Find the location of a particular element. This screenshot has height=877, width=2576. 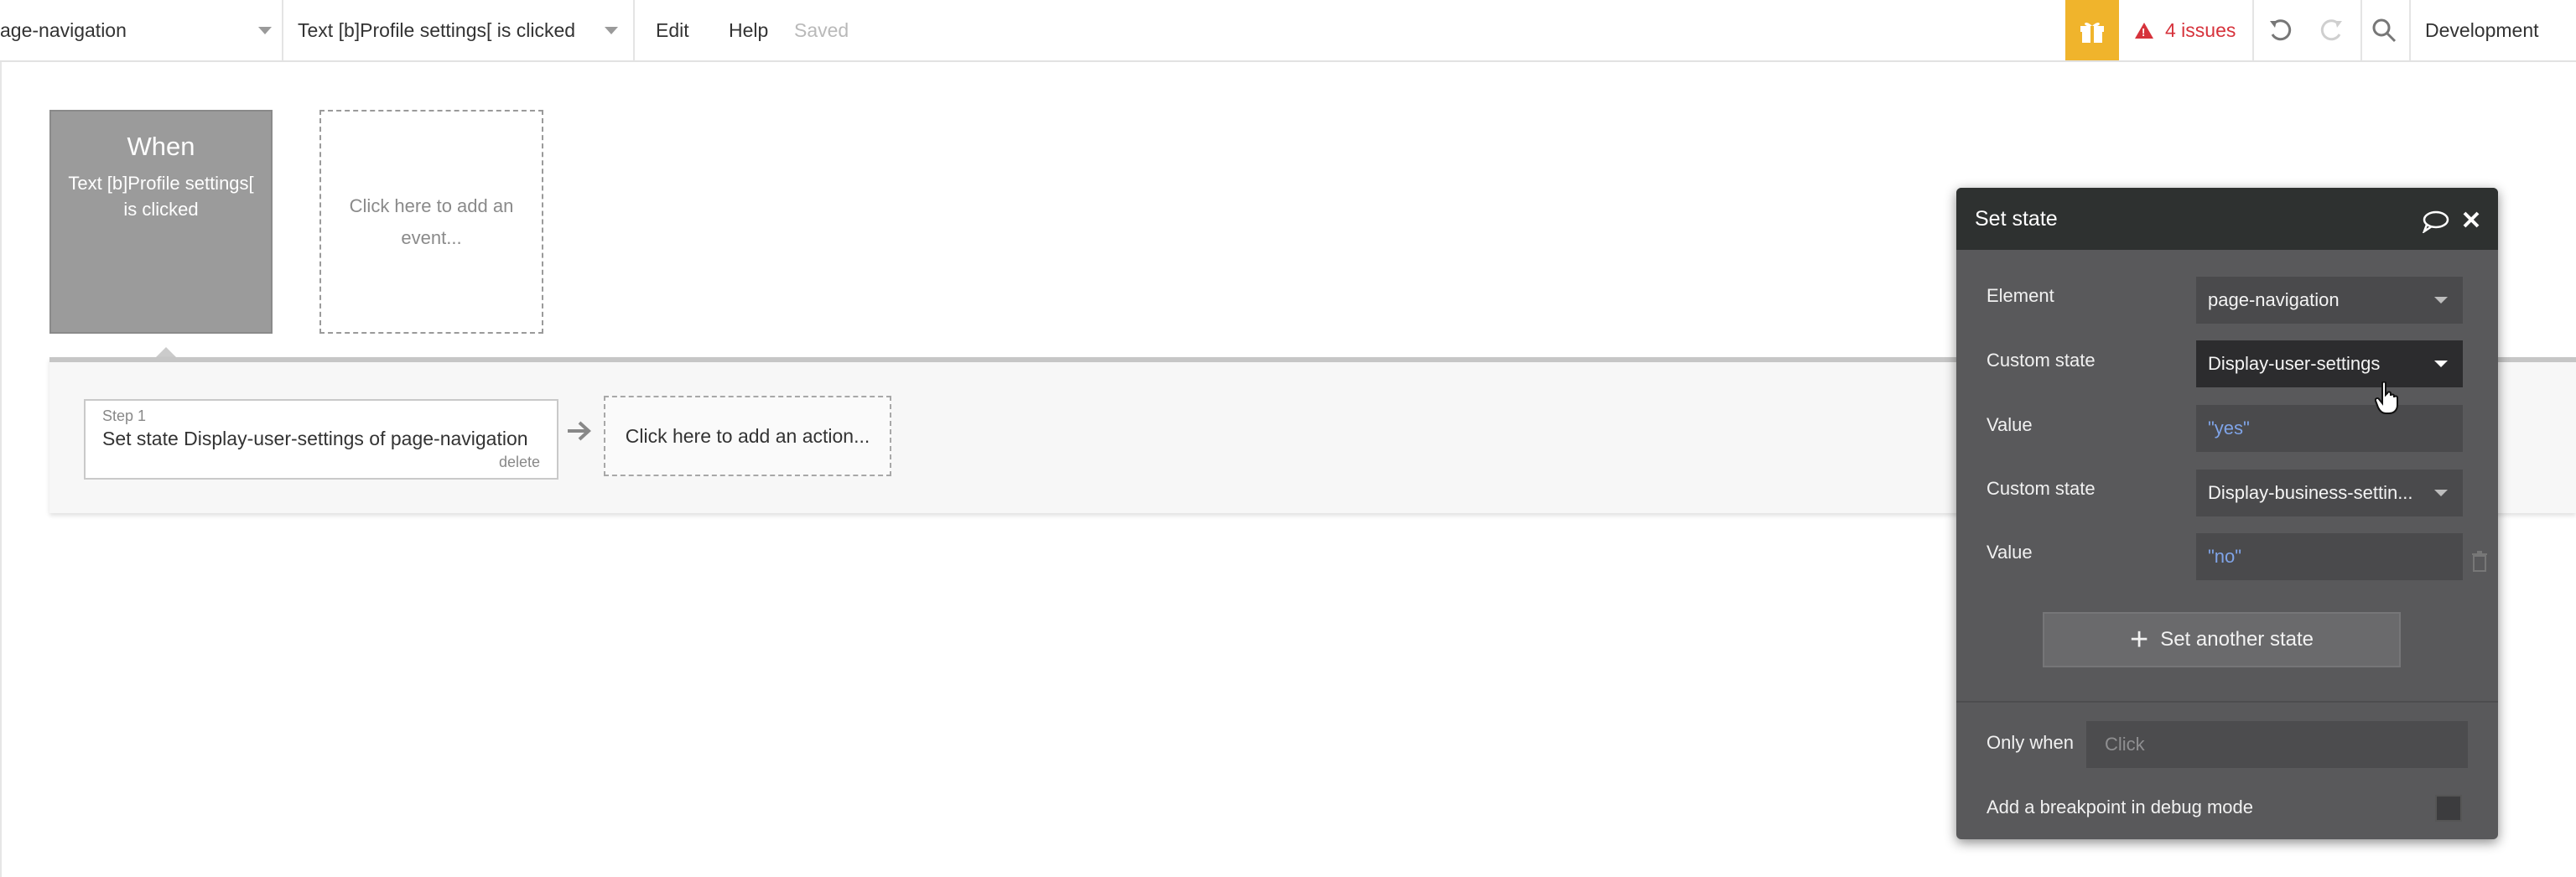

plus-icon: + is located at coordinates (2139, 639).